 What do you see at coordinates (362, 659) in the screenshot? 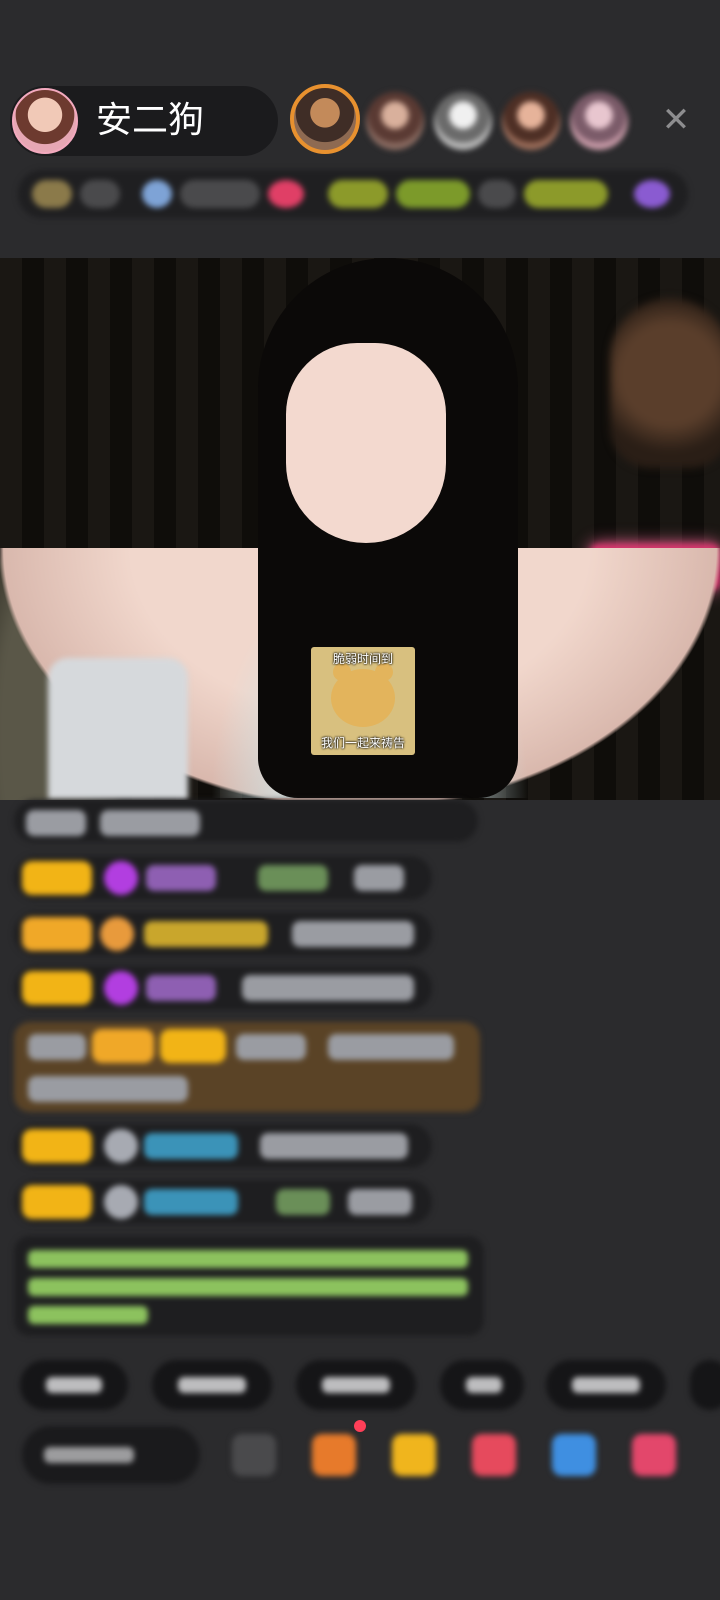
I see `sticker-caption-top: 脆弱时间到` at bounding box center [362, 659].